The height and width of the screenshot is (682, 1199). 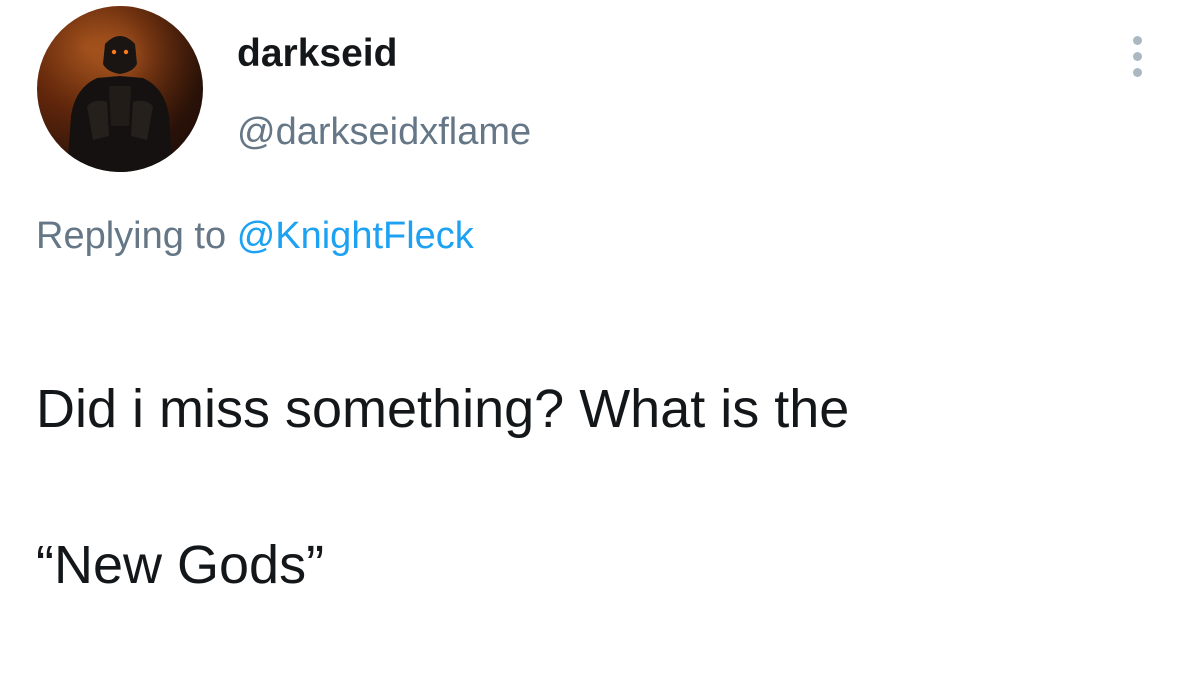 What do you see at coordinates (1137, 40) in the screenshot?
I see `more-vertical-icon` at bounding box center [1137, 40].